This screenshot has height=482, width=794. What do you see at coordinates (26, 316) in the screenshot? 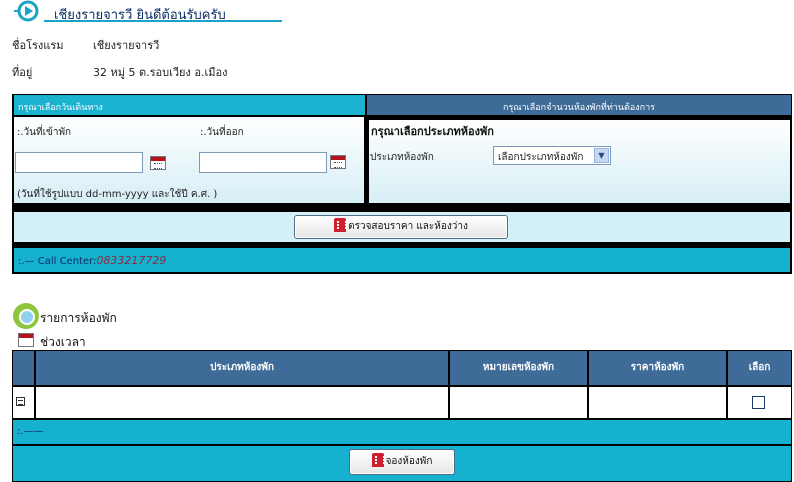
I see `magnifier-icon` at bounding box center [26, 316].